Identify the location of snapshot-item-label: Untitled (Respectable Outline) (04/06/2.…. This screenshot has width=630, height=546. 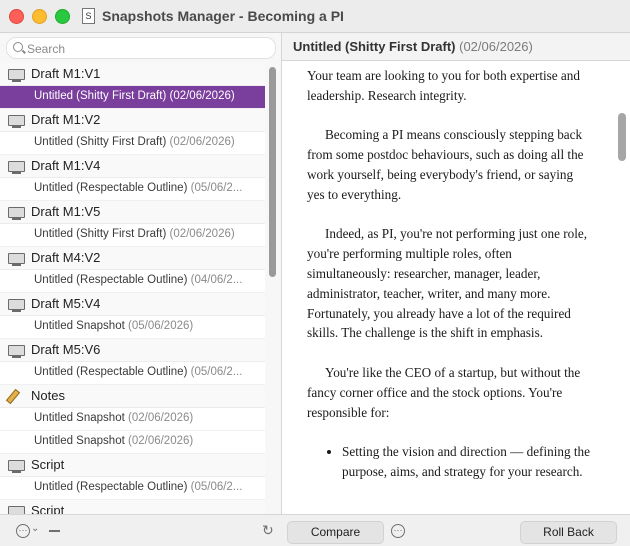
(138, 280).